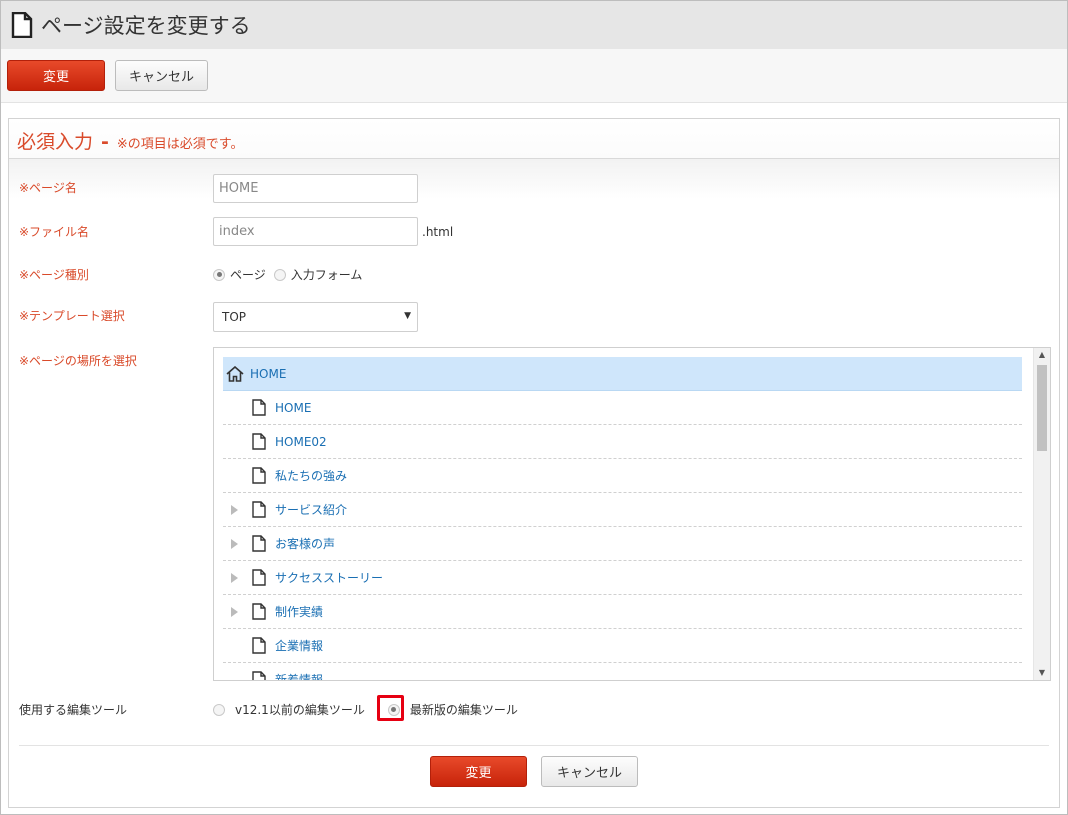 The width and height of the screenshot is (1068, 815). Describe the element at coordinates (268, 373) in the screenshot. I see `tree-root-label: HOME` at that location.